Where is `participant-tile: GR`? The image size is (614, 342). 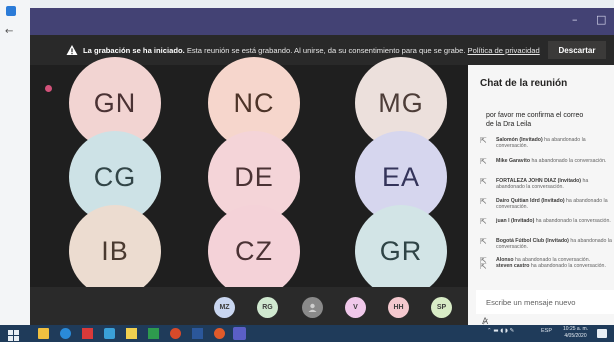
participant-tile: GR is located at coordinates (401, 251).